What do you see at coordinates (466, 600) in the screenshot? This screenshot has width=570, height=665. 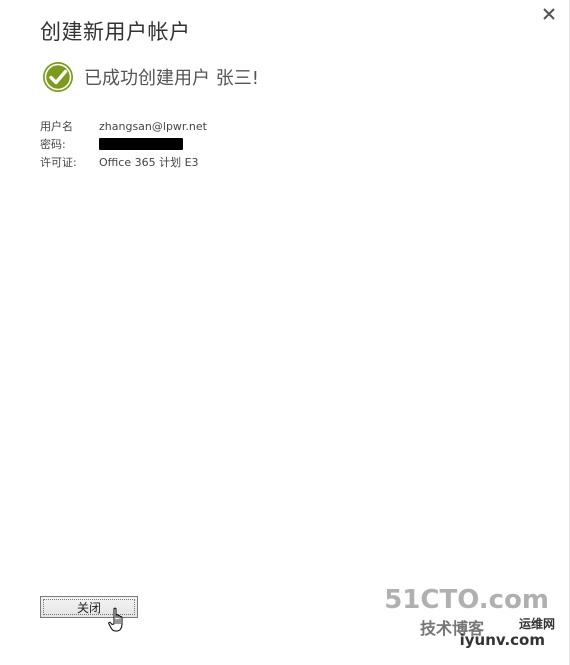 I see `watermark-main: 51CTO.com` at bounding box center [466, 600].